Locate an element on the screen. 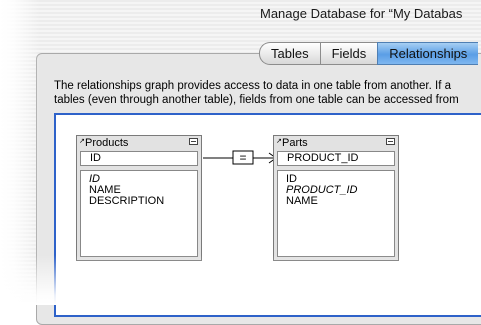 Image resolution: width=481 pixels, height=325 pixels. table-occurrence-parts: ↗ Parts PRODUCT_ID ID PRODUCT_ID NAME is located at coordinates (336, 198).